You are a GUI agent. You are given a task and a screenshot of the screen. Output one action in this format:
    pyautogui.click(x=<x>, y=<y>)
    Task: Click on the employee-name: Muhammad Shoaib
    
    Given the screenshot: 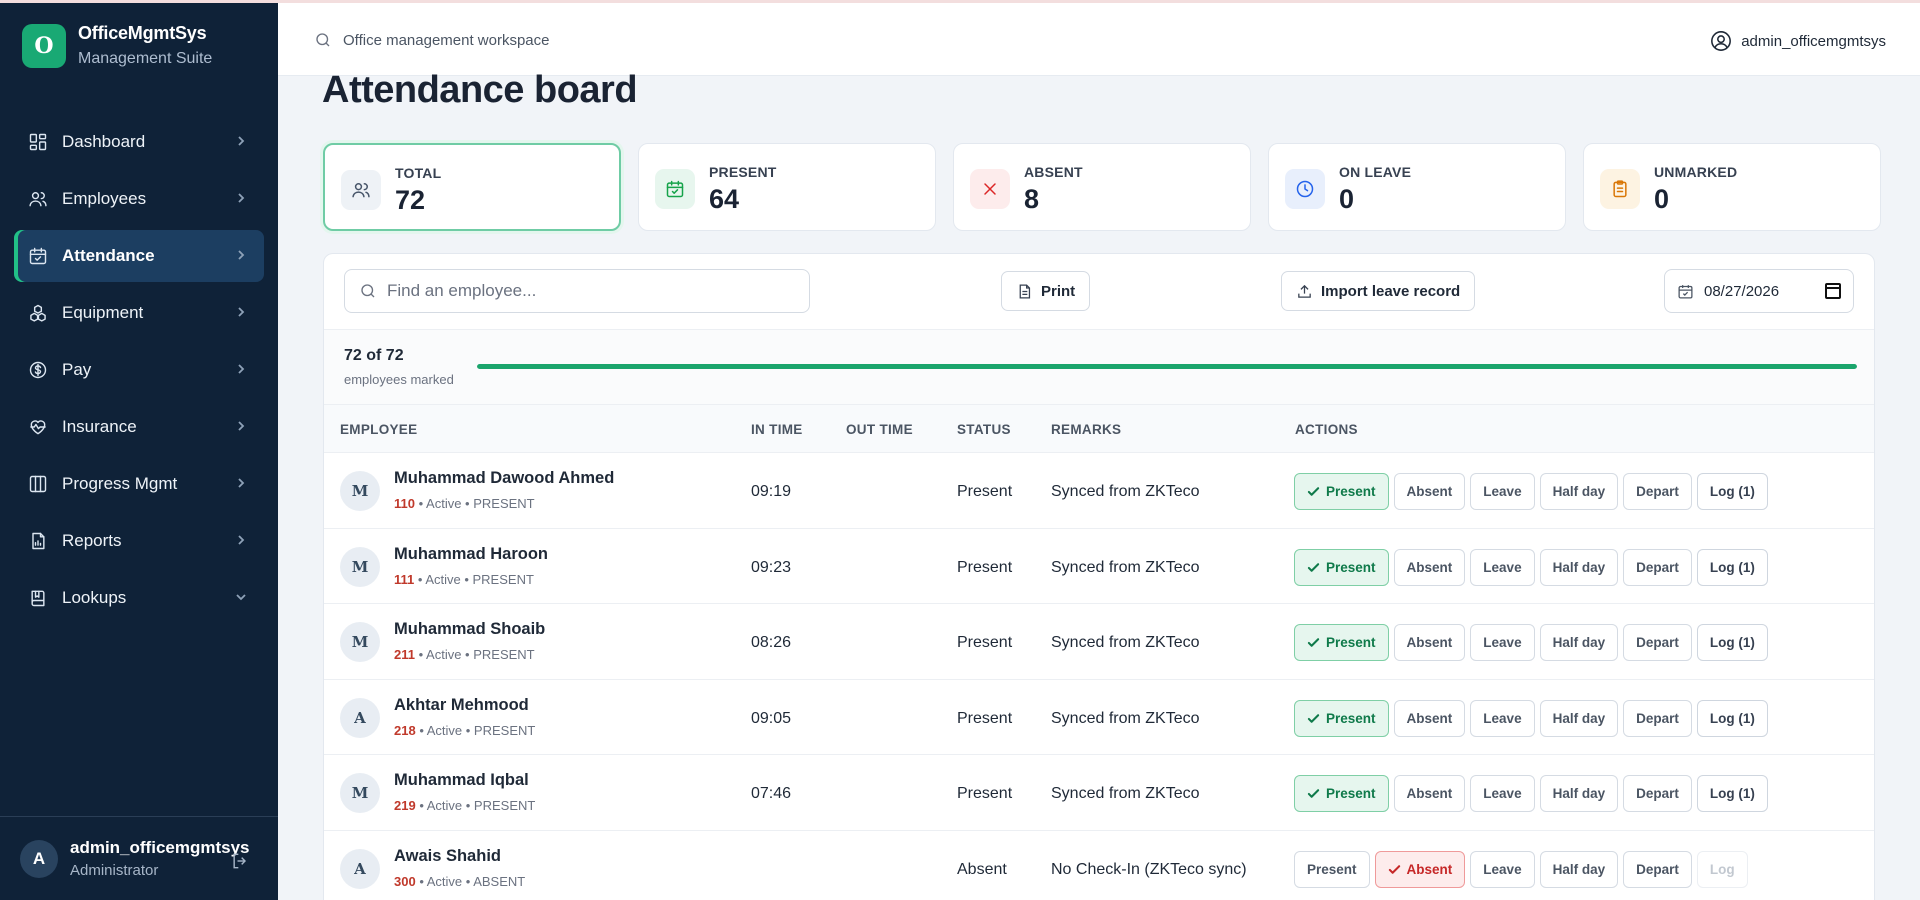 What is the action you would take?
    pyautogui.click(x=469, y=629)
    